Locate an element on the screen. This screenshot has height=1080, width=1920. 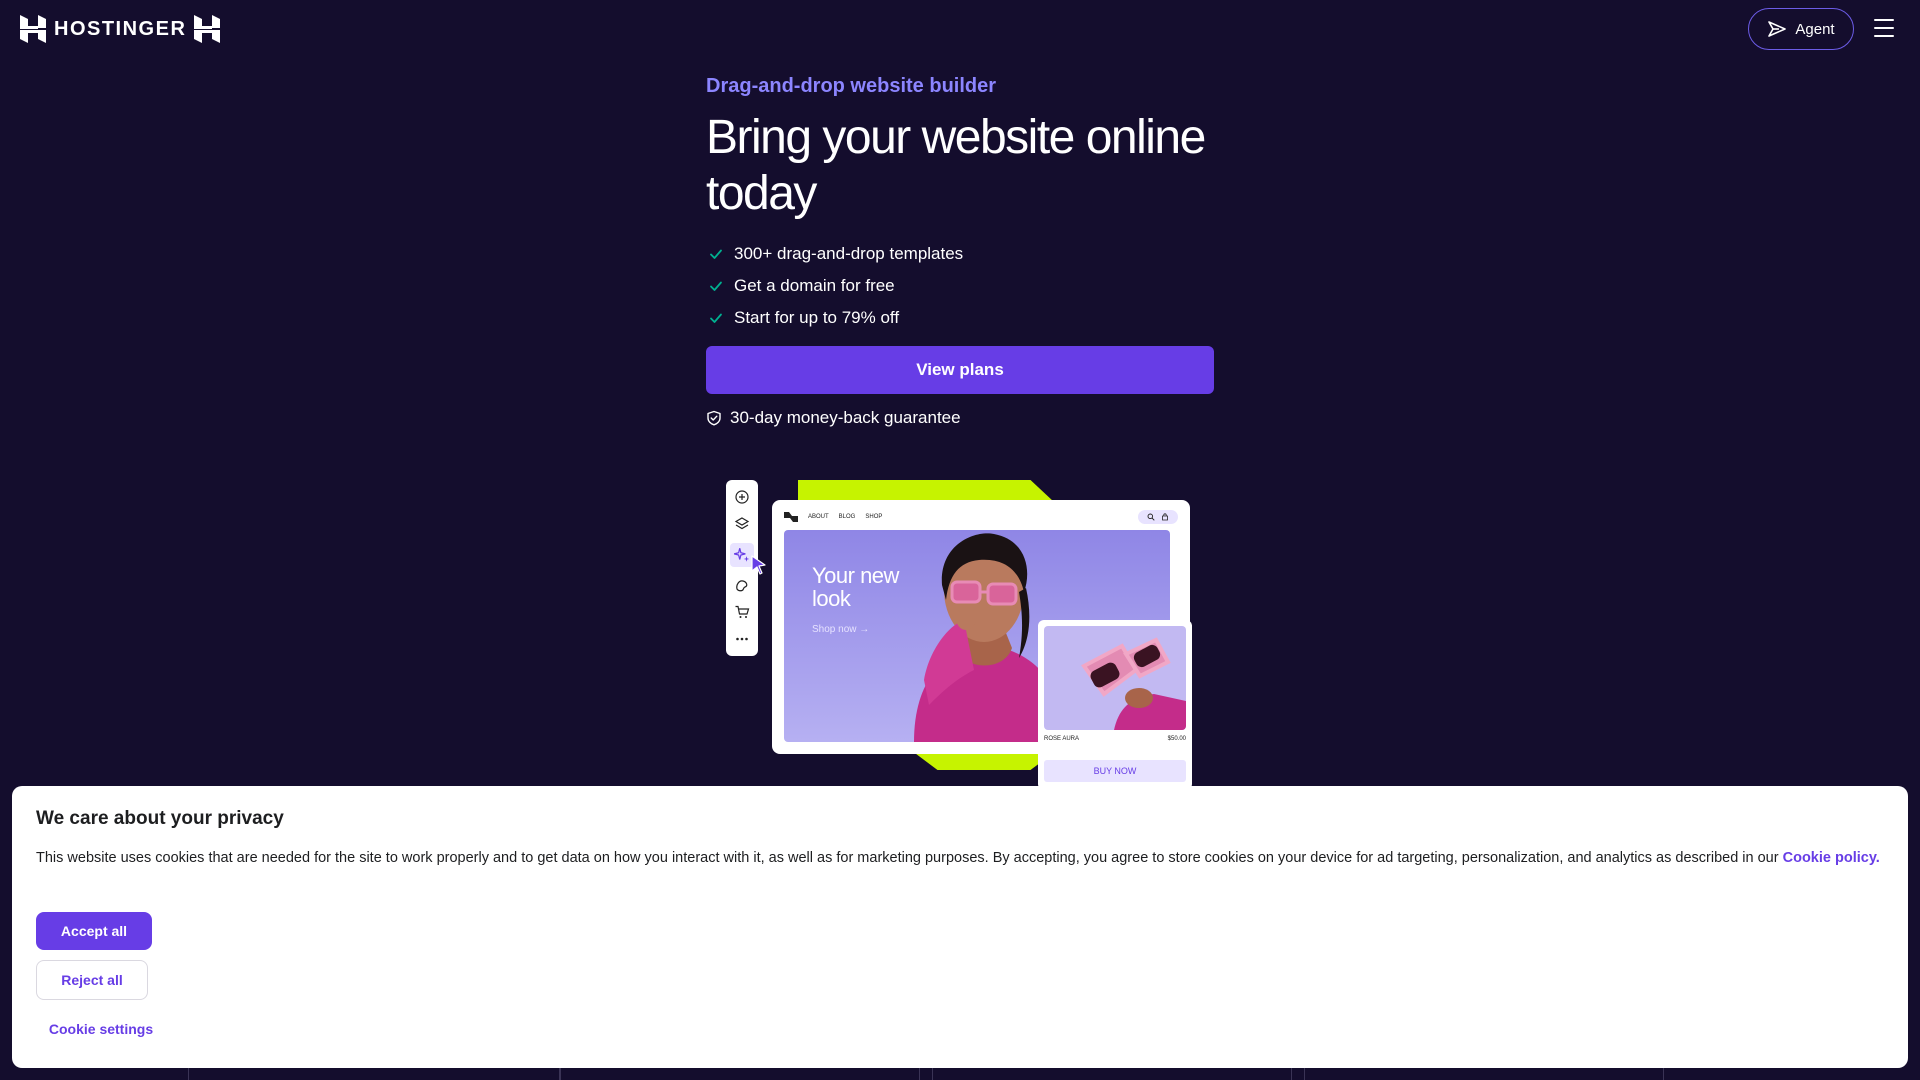
view-plans-button: View plans is located at coordinates (960, 370).